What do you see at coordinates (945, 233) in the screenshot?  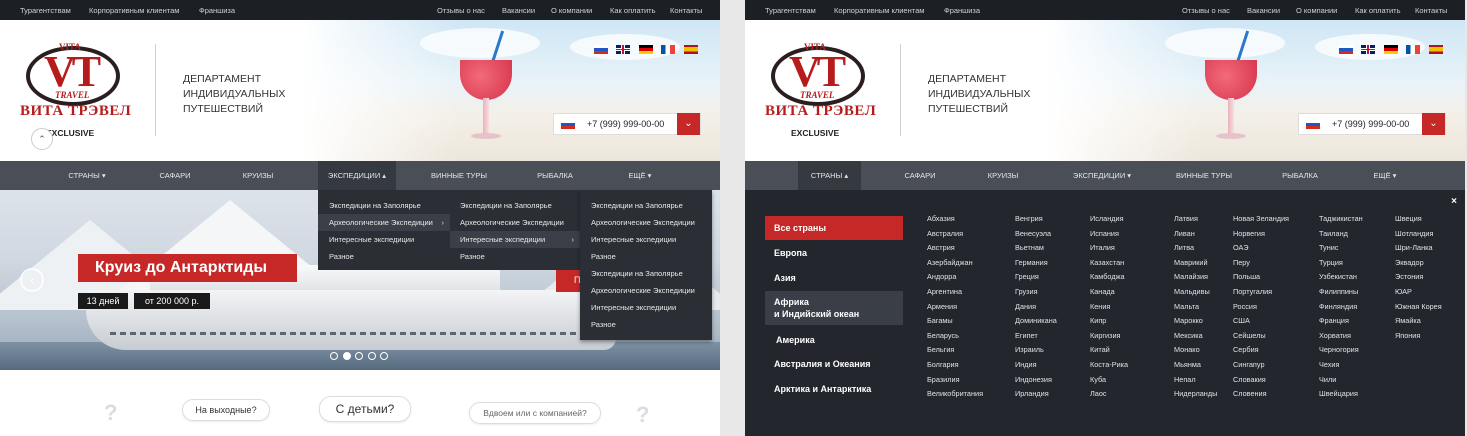 I see `country-link: Австралия` at bounding box center [945, 233].